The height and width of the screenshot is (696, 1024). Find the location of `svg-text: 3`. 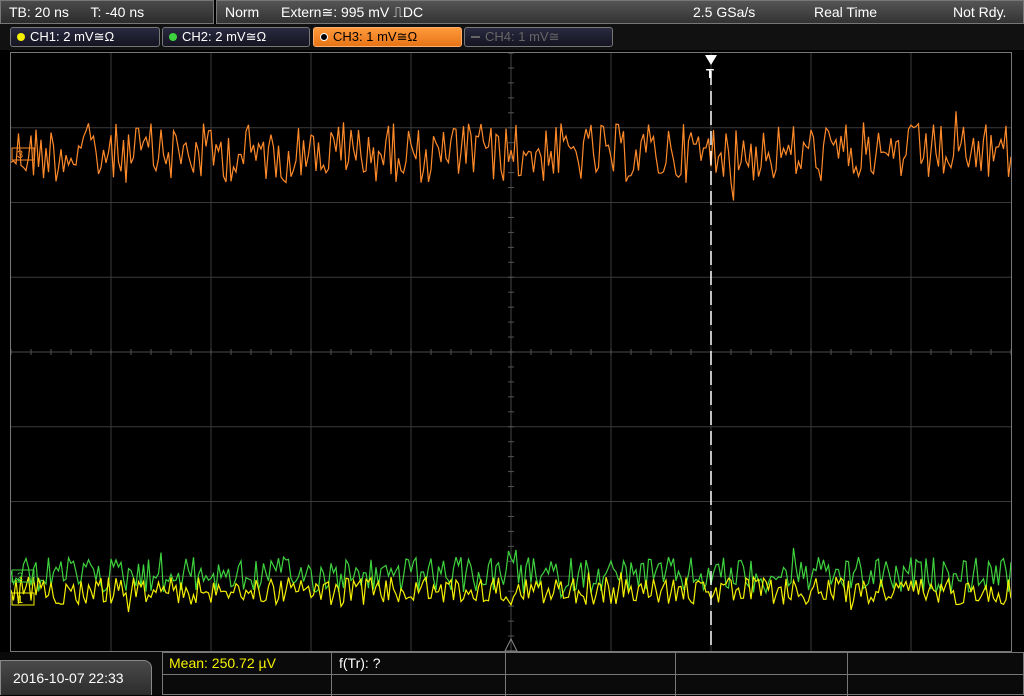

svg-text: 3 is located at coordinates (20, 155).